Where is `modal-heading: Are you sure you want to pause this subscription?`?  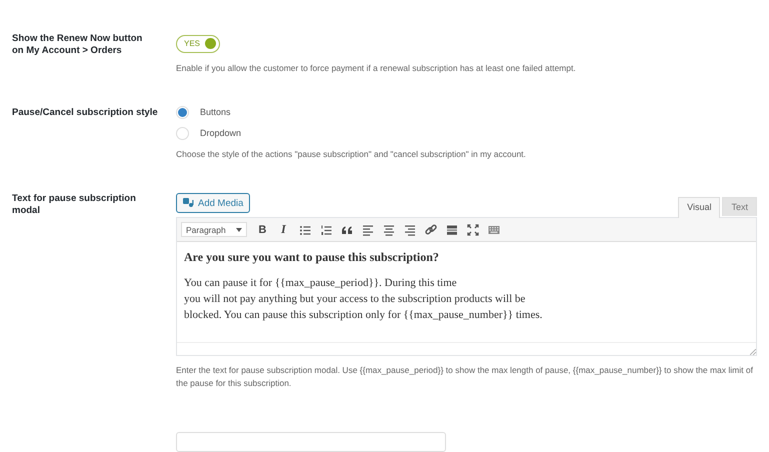 modal-heading: Are you sure you want to pause this subscription? is located at coordinates (312, 257).